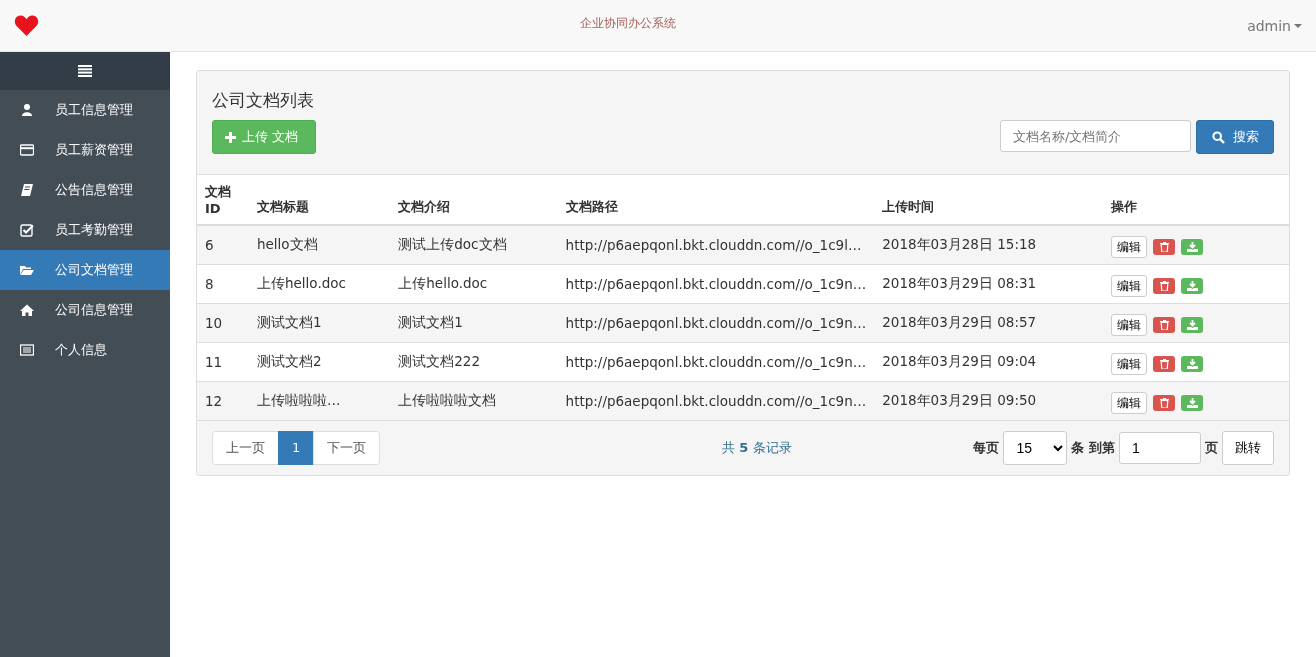  I want to click on goto-label: 条 到第, so click(1093, 448).